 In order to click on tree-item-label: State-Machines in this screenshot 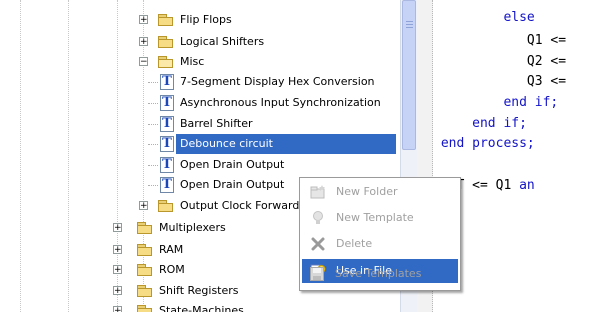, I will do `click(201, 308)`.